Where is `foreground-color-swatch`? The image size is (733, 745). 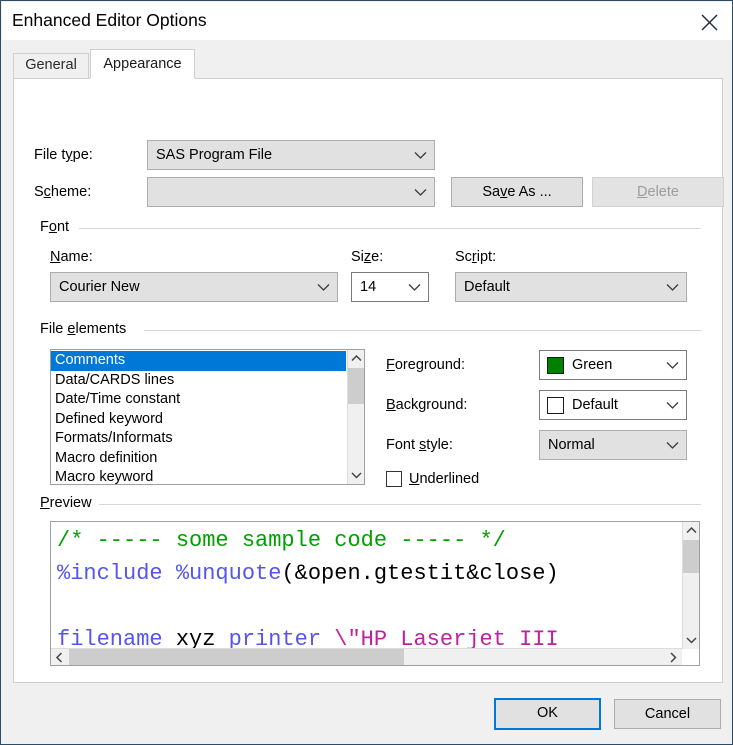 foreground-color-swatch is located at coordinates (555, 365).